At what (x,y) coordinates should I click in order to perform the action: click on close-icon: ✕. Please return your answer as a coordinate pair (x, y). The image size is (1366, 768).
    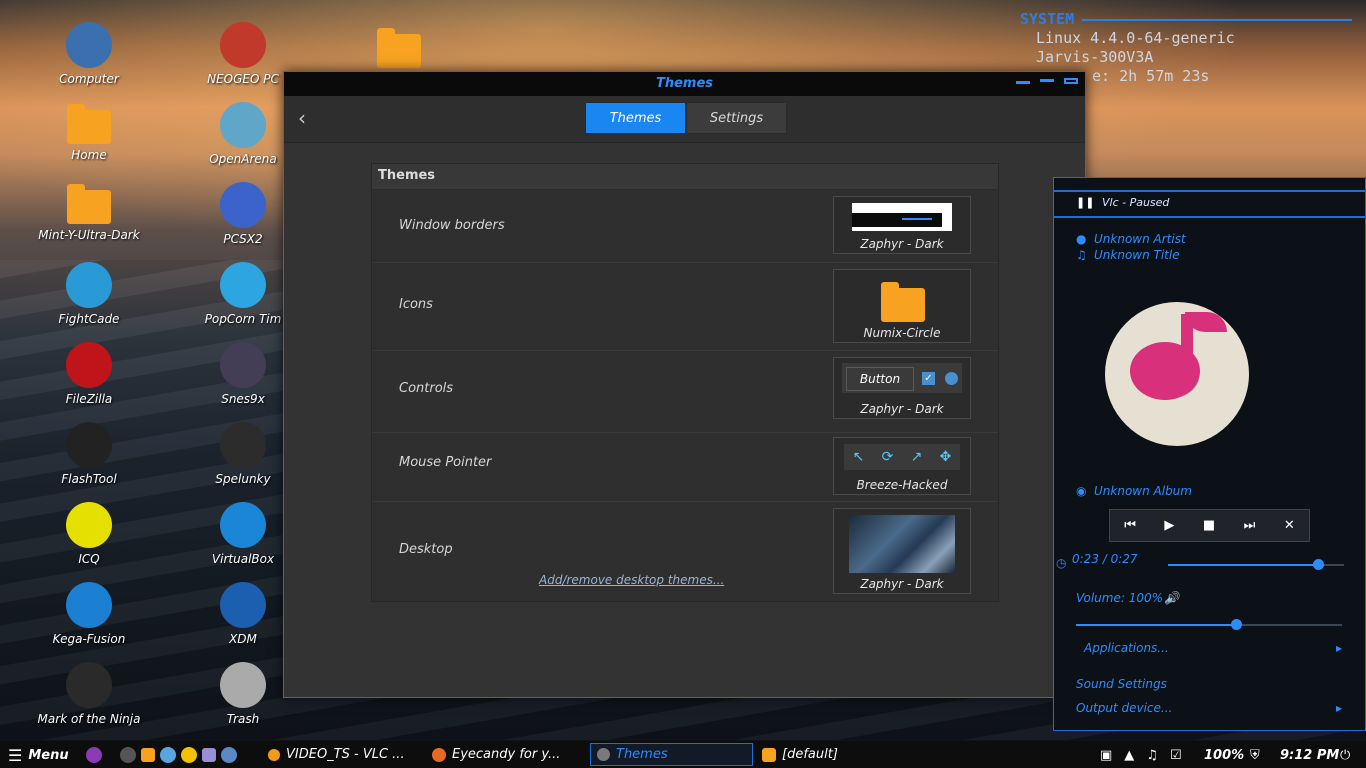
    Looking at the image, I should click on (1289, 525).